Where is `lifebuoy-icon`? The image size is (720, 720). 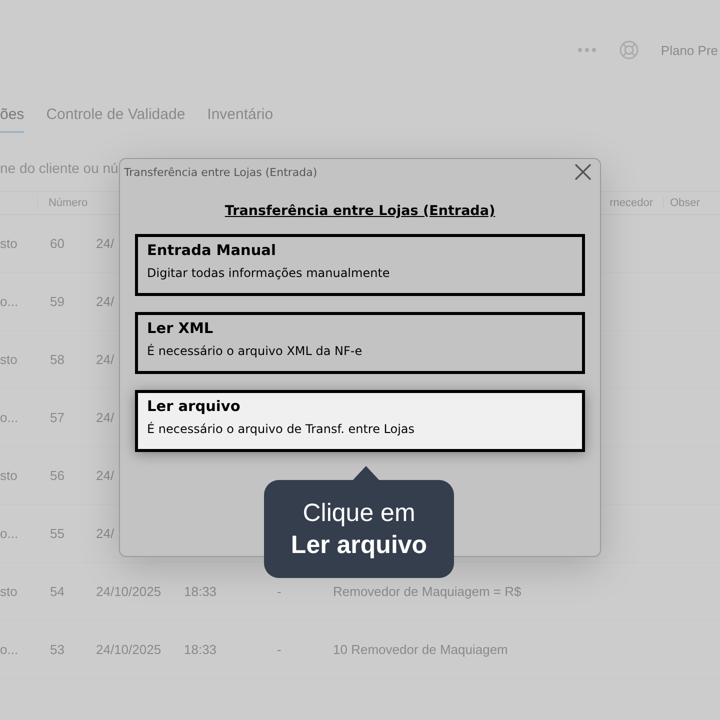 lifebuoy-icon is located at coordinates (628, 50).